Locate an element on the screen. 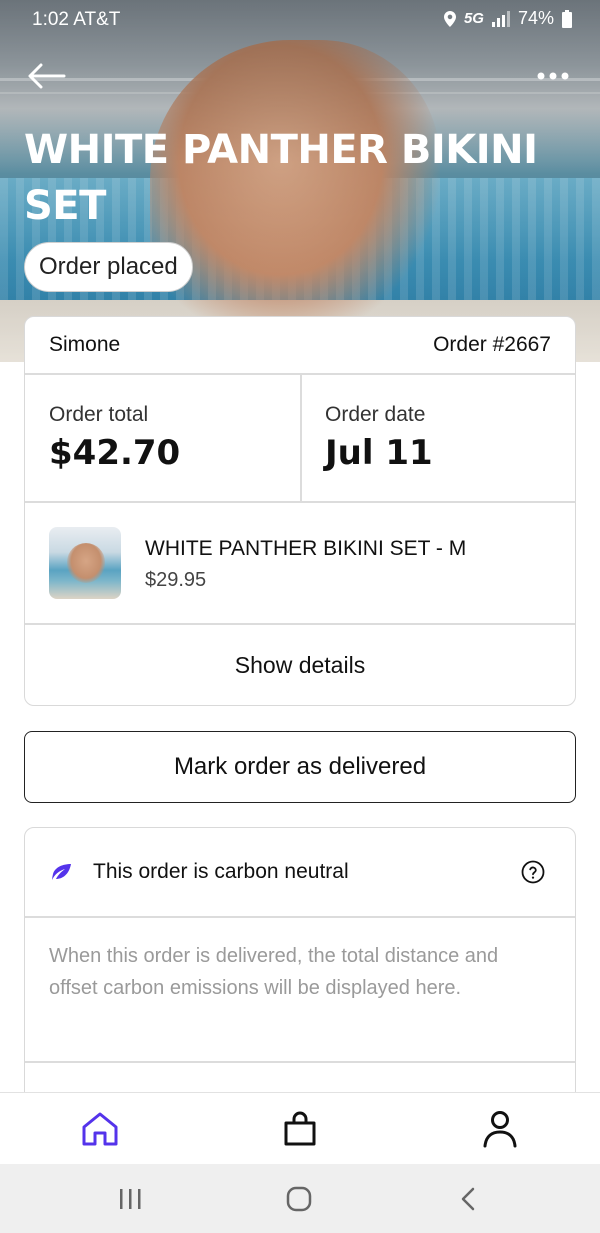  home-icon is located at coordinates (100, 1129).